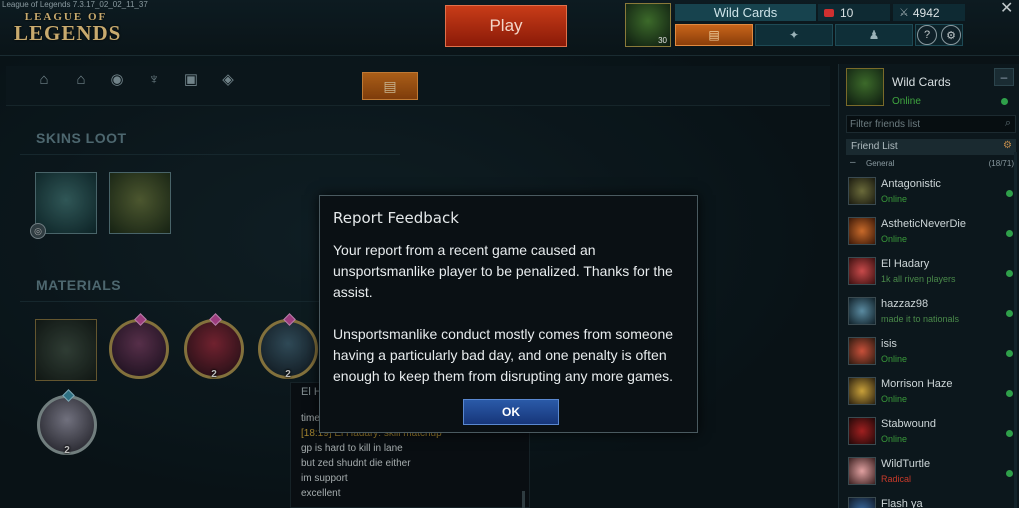  What do you see at coordinates (1007, 123) in the screenshot?
I see `search-icon: ⌕` at bounding box center [1007, 123].